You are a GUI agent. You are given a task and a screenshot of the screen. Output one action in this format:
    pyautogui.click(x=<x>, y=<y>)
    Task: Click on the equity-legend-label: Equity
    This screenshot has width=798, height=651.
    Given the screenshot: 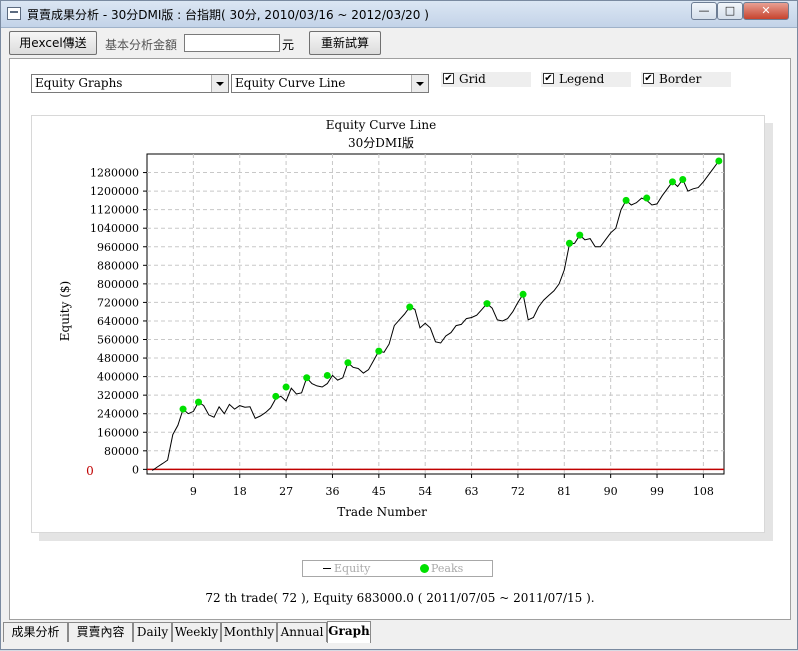 What is the action you would take?
    pyautogui.click(x=352, y=568)
    